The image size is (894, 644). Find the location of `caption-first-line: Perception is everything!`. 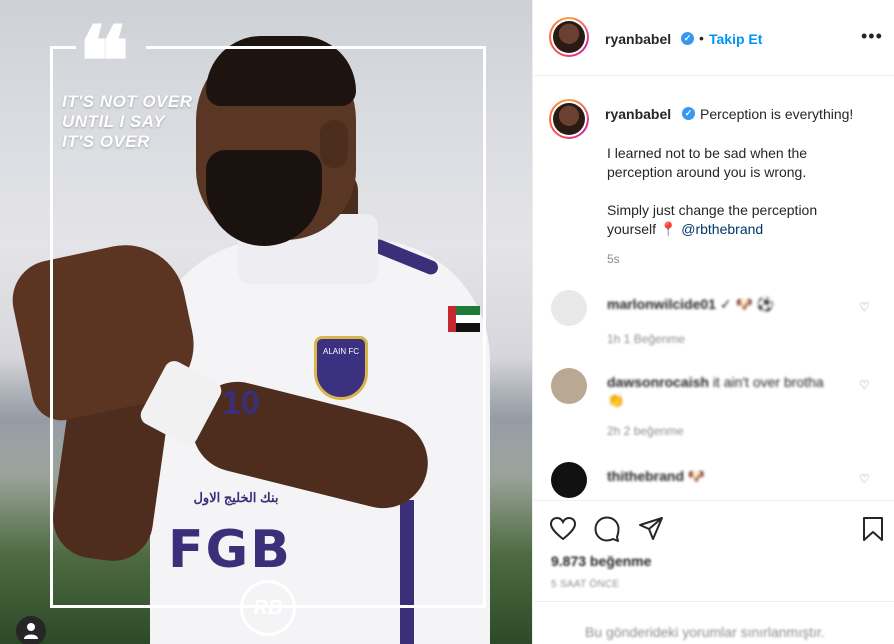

caption-first-line: Perception is everything! is located at coordinates (777, 114).